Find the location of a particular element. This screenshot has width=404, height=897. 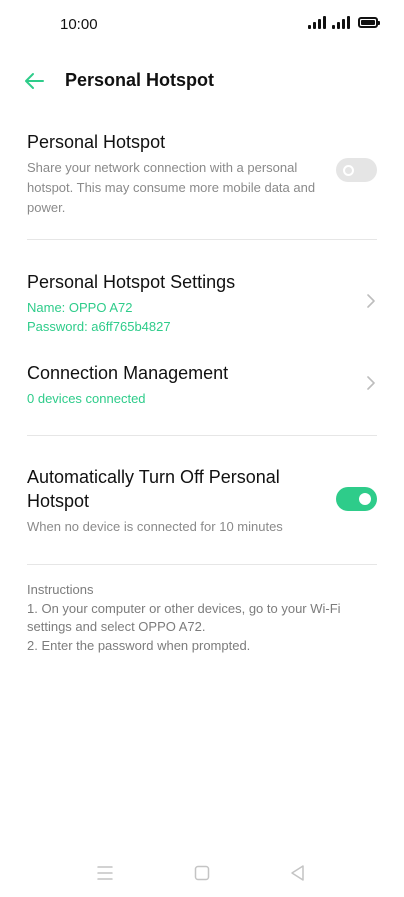

home-button is located at coordinates (202, 873).